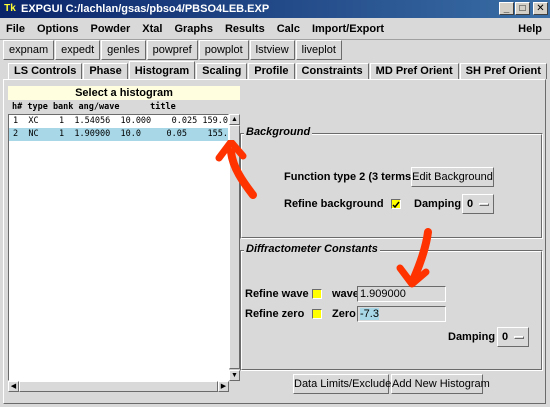 The width and height of the screenshot is (550, 407). What do you see at coordinates (317, 314) in the screenshot?
I see `refine-zero-checkbox` at bounding box center [317, 314].